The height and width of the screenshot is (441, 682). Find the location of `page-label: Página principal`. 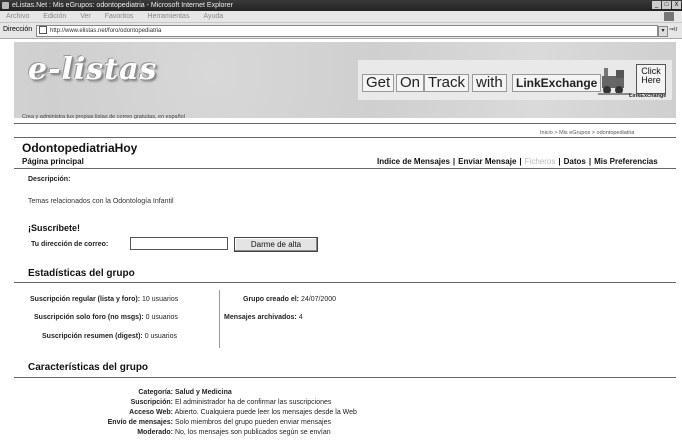

page-label: Página principal is located at coordinates (53, 161).